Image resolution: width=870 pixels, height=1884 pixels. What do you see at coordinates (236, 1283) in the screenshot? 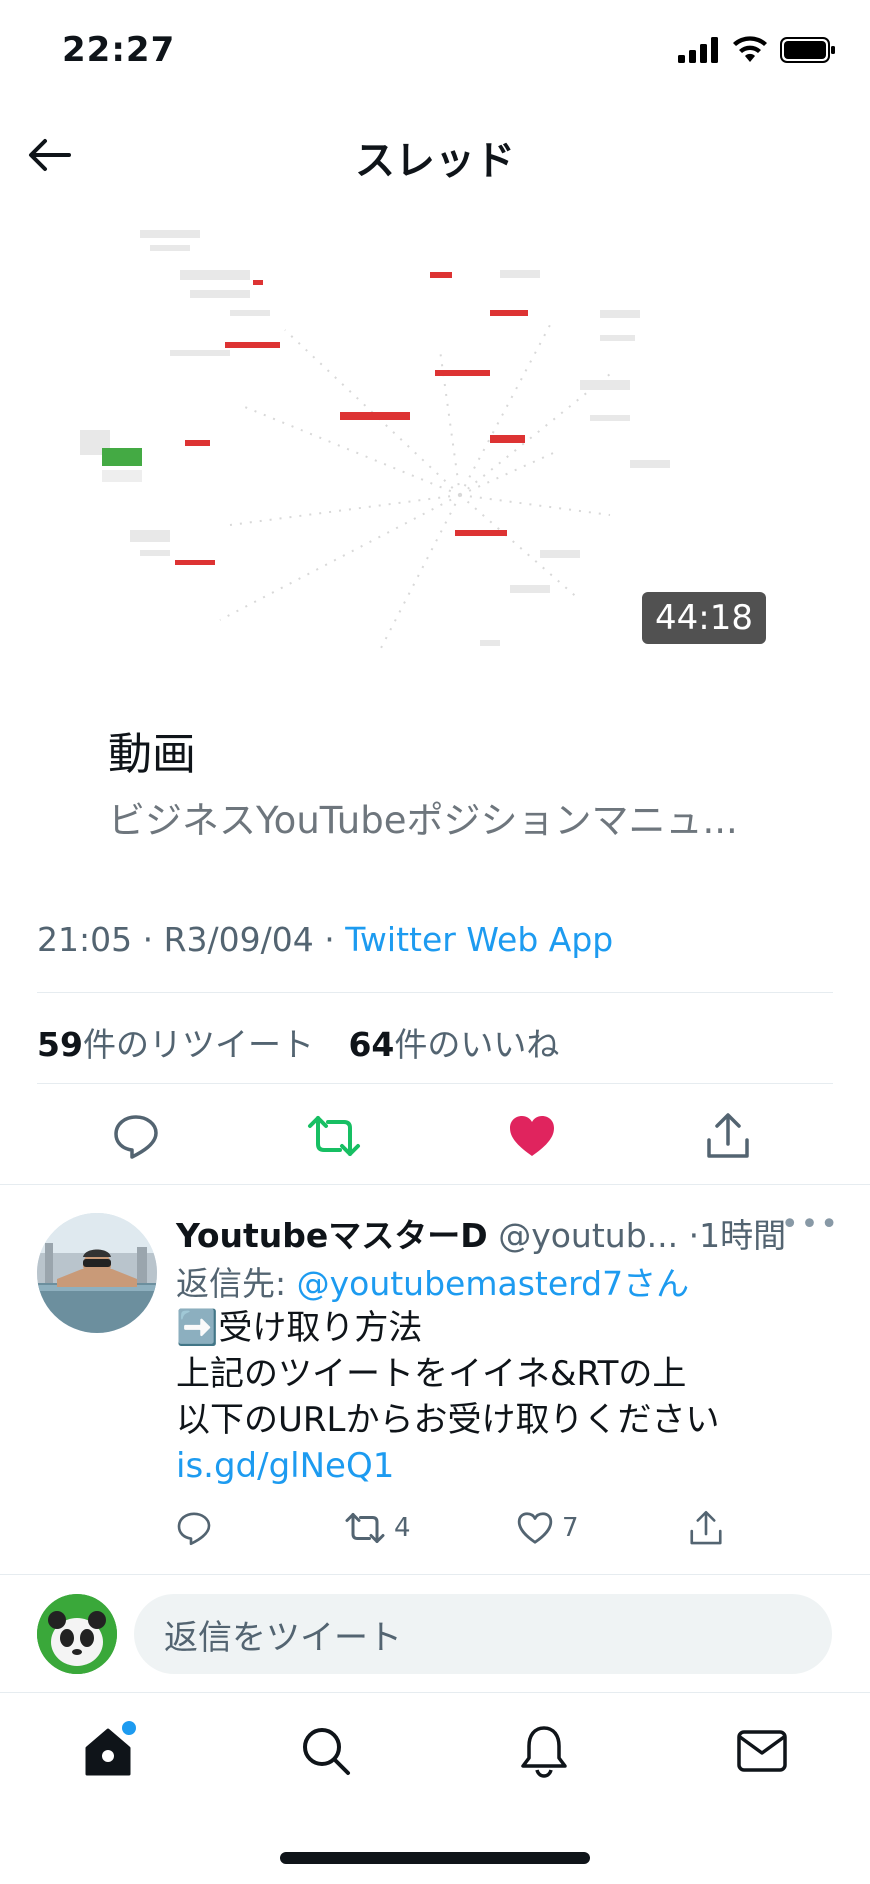
I see `reply-to-label: 返信先:` at bounding box center [236, 1283].